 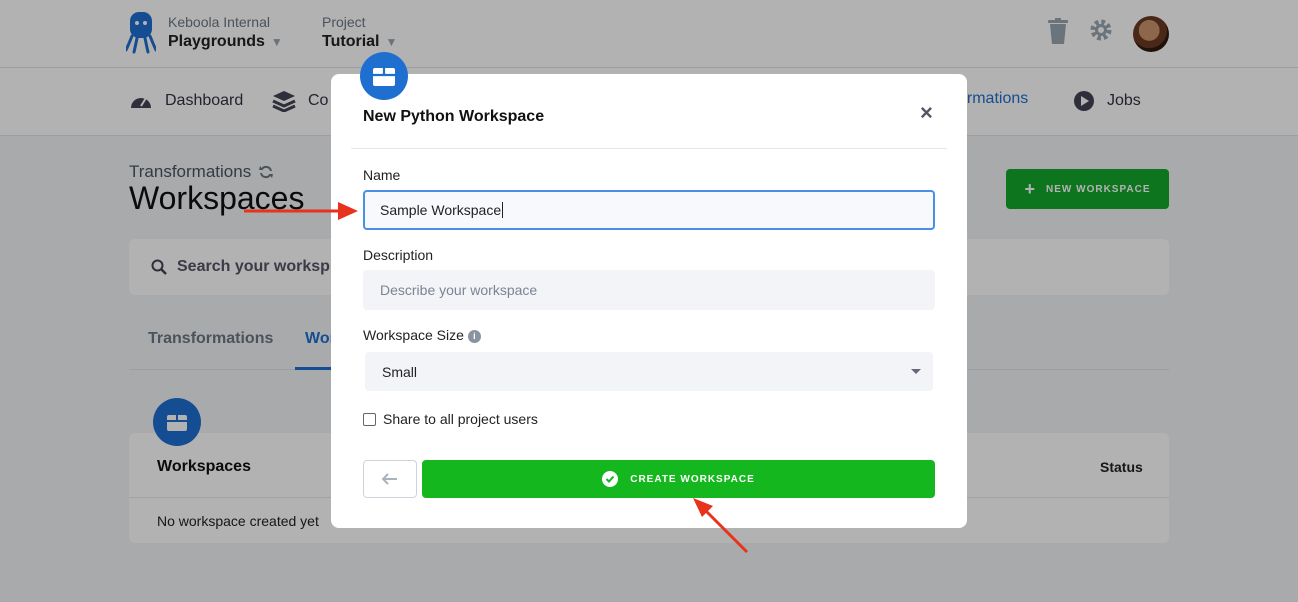 I want to click on name-label: Name, so click(x=382, y=175).